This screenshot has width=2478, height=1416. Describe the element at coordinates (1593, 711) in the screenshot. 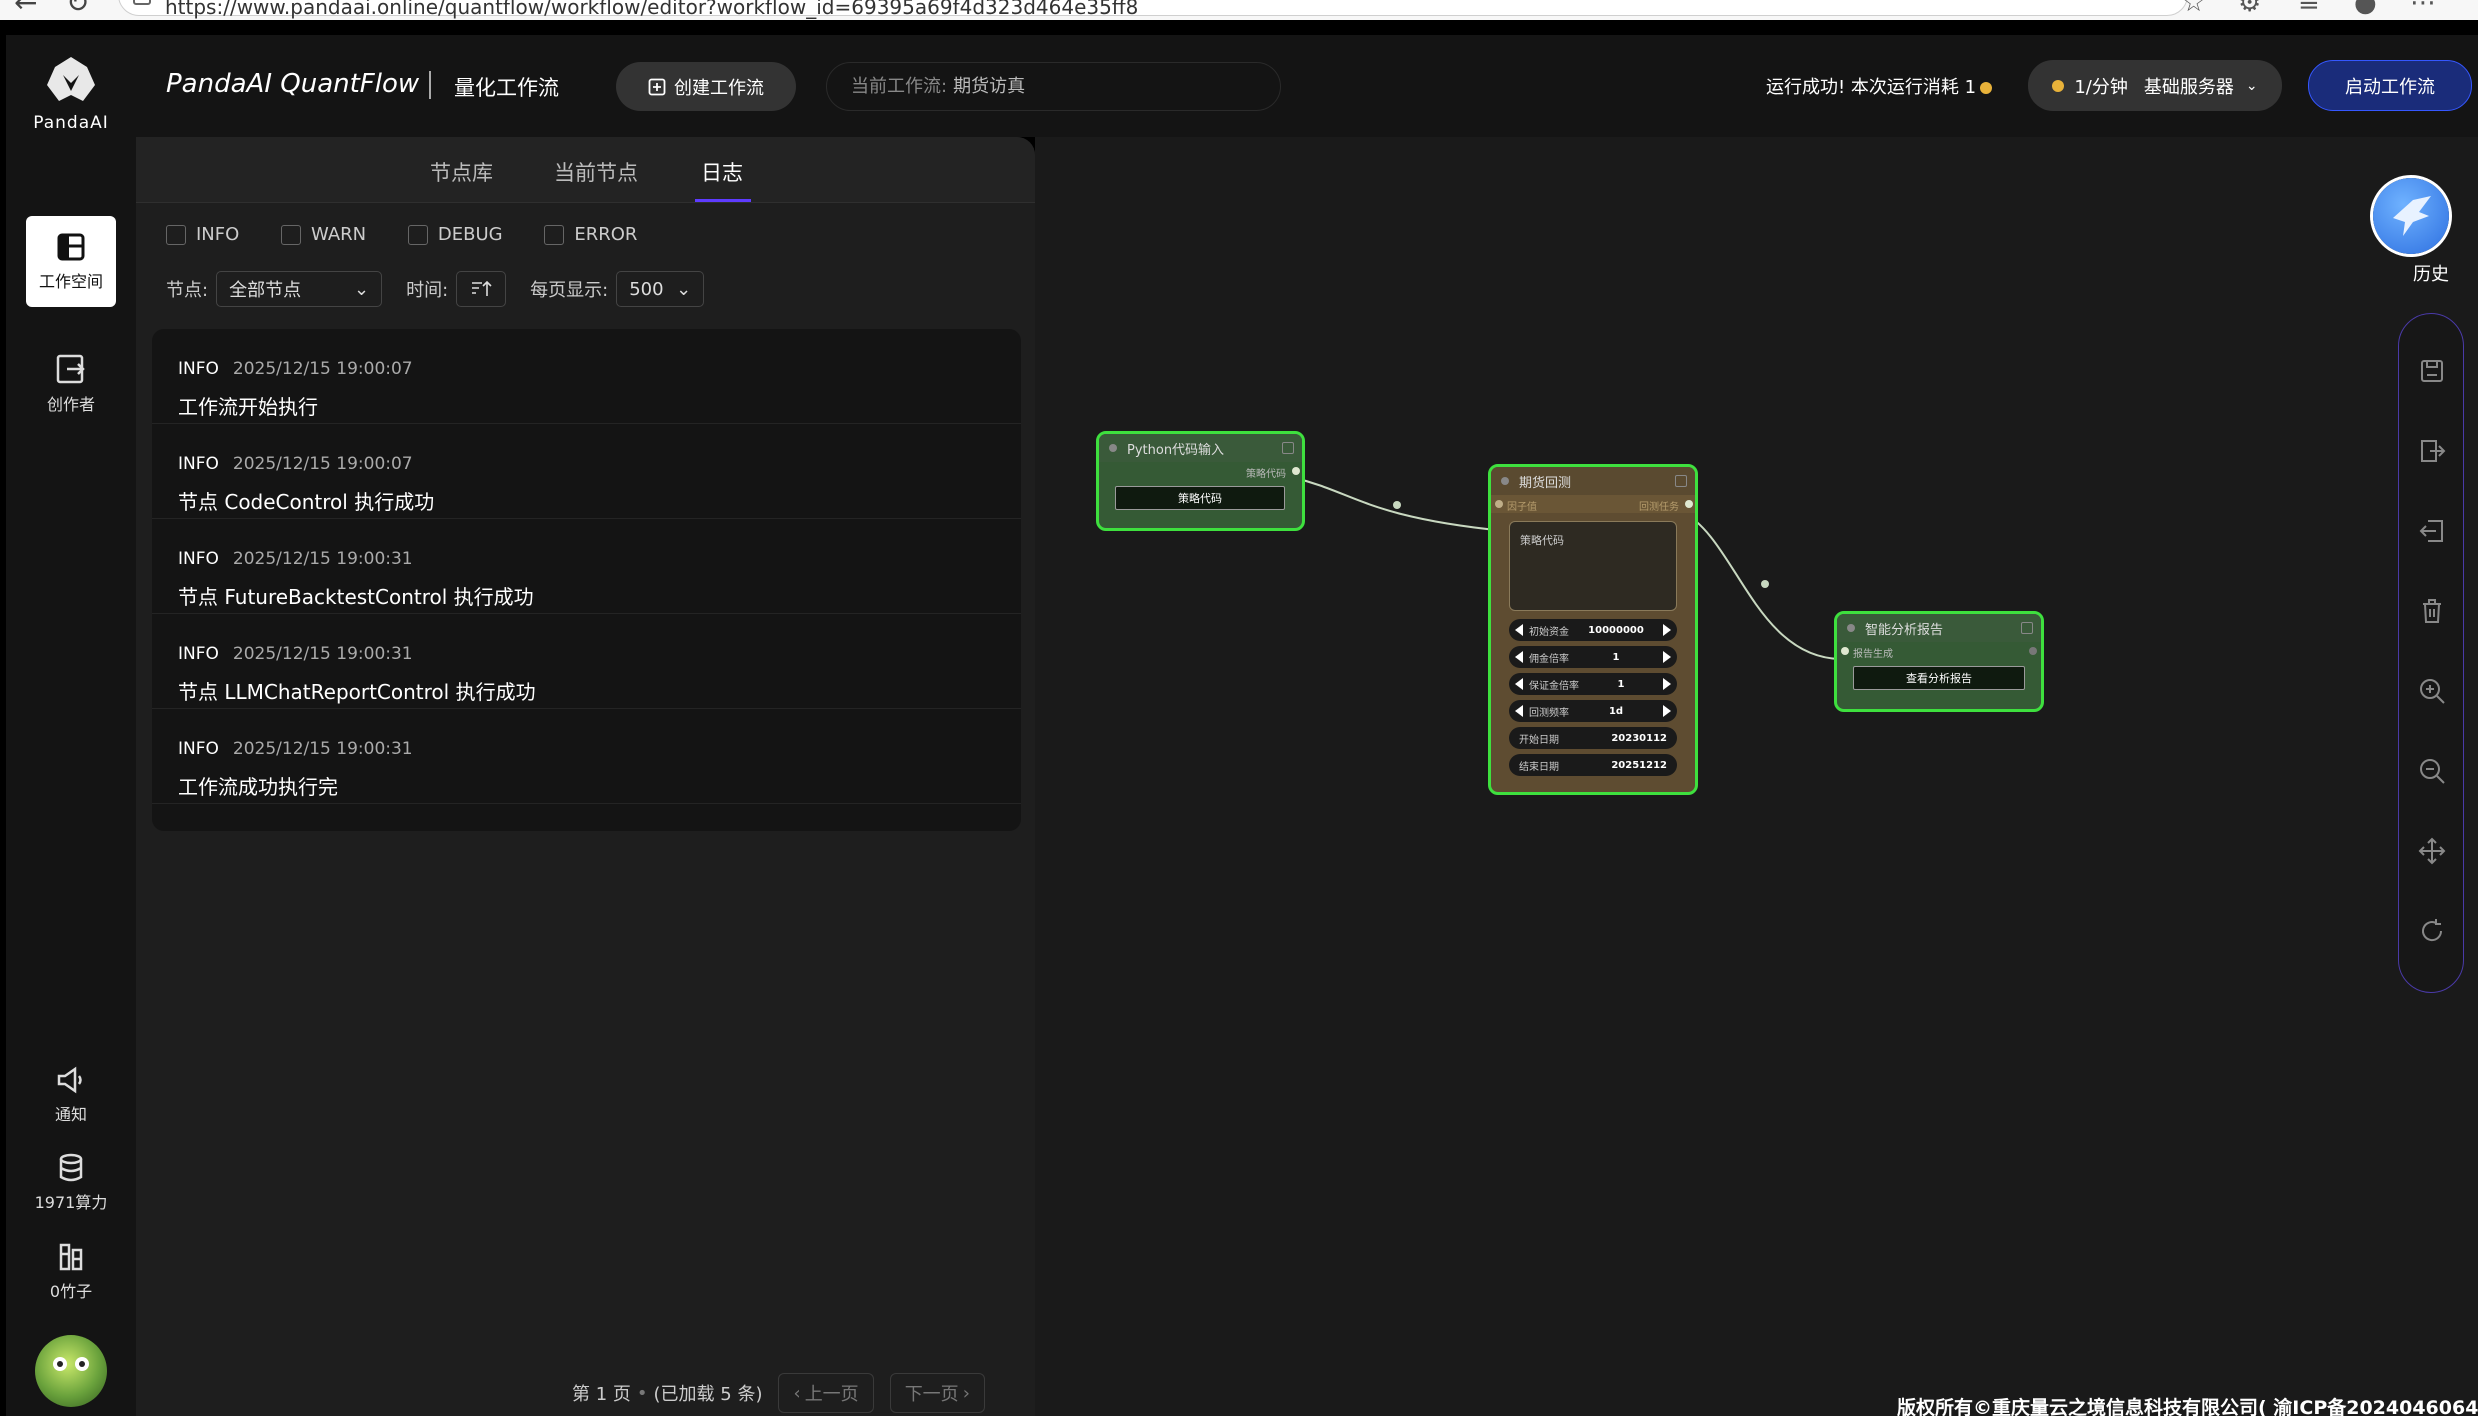

I see `param-frequency: 回测频率 1d` at that location.